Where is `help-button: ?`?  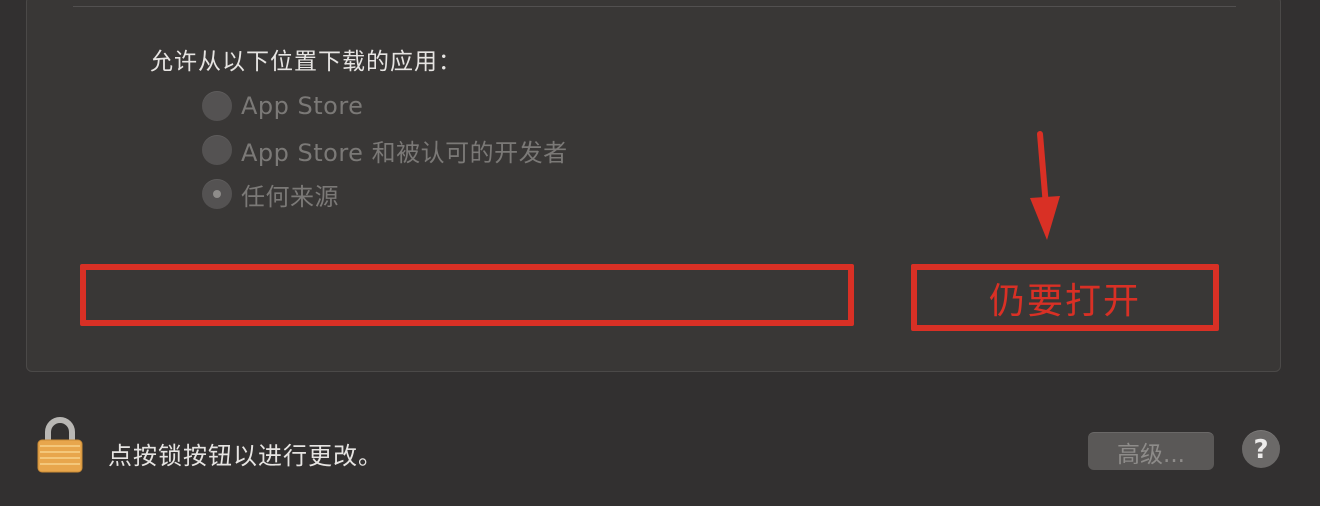
help-button: ? is located at coordinates (1261, 449).